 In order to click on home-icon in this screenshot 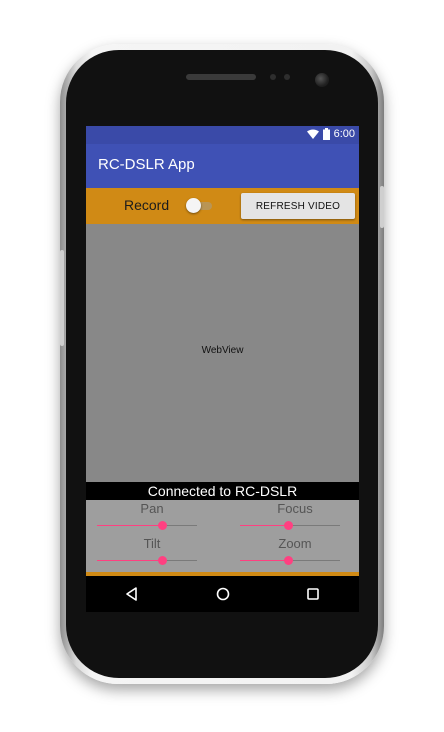, I will do `click(223, 594)`.